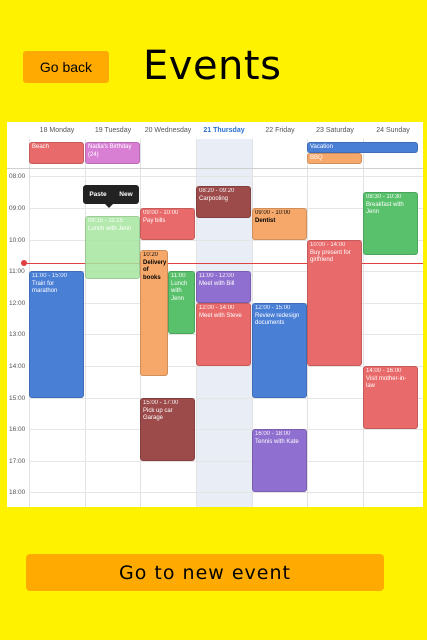 Image resolution: width=427 pixels, height=640 pixels. I want to click on event-pick-up-car: 15:00 - 17:00 Pick up car Garage, so click(167, 429).